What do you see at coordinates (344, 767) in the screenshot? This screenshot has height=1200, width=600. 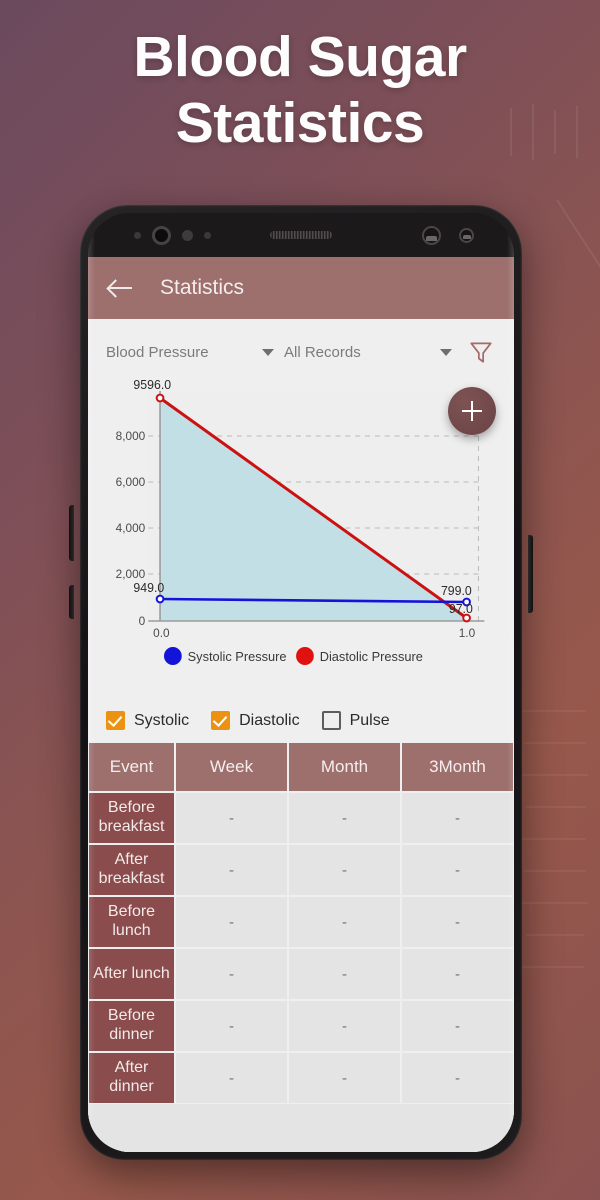 I see `column-header-month: Month` at bounding box center [344, 767].